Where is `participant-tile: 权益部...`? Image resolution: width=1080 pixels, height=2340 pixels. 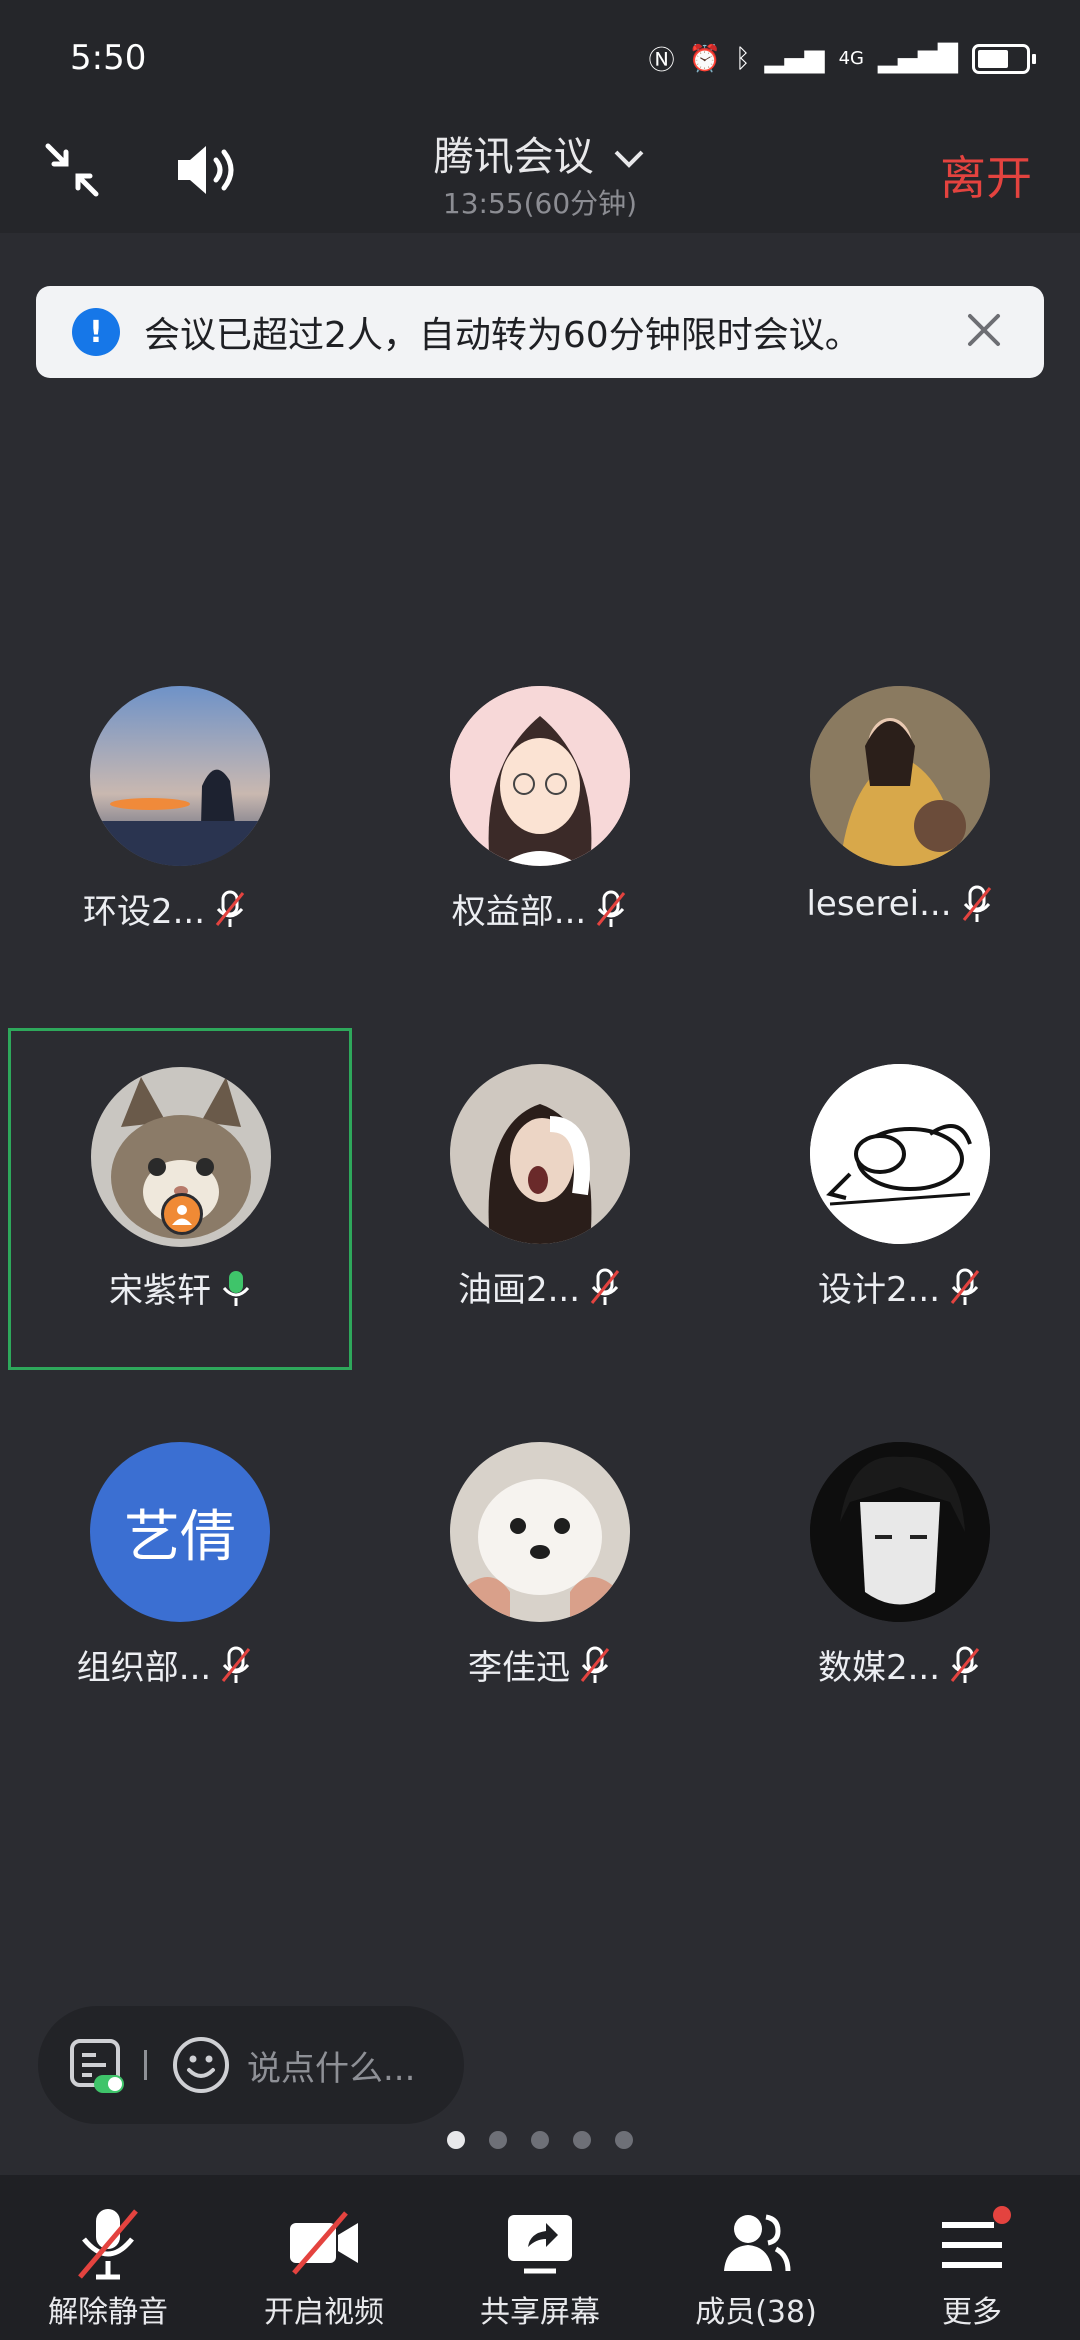 participant-tile: 权益部... is located at coordinates (525, 851).